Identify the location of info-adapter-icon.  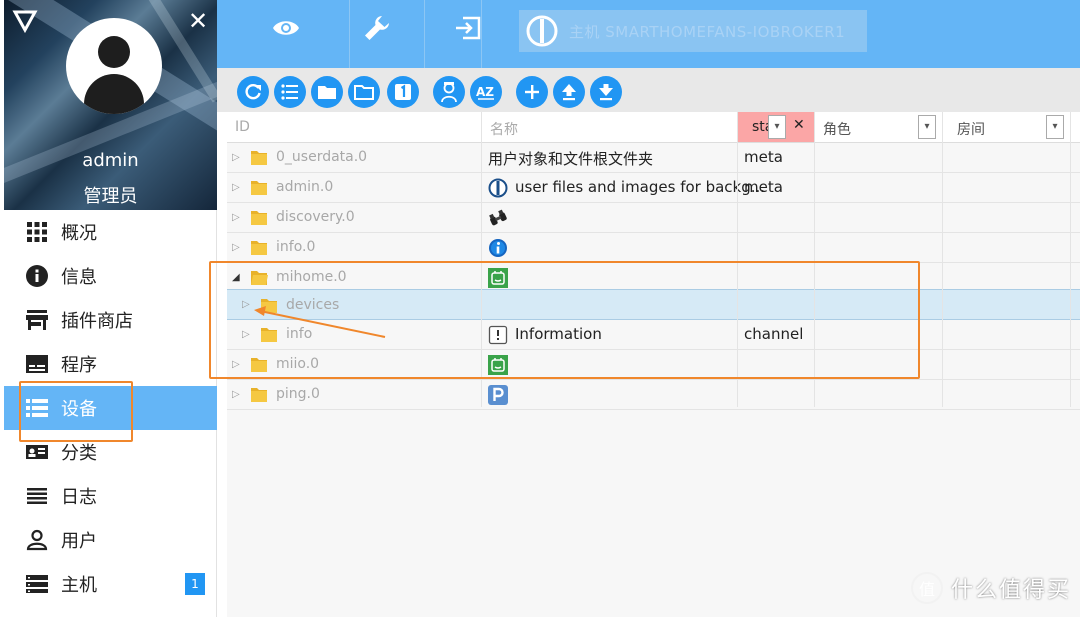
(498, 248).